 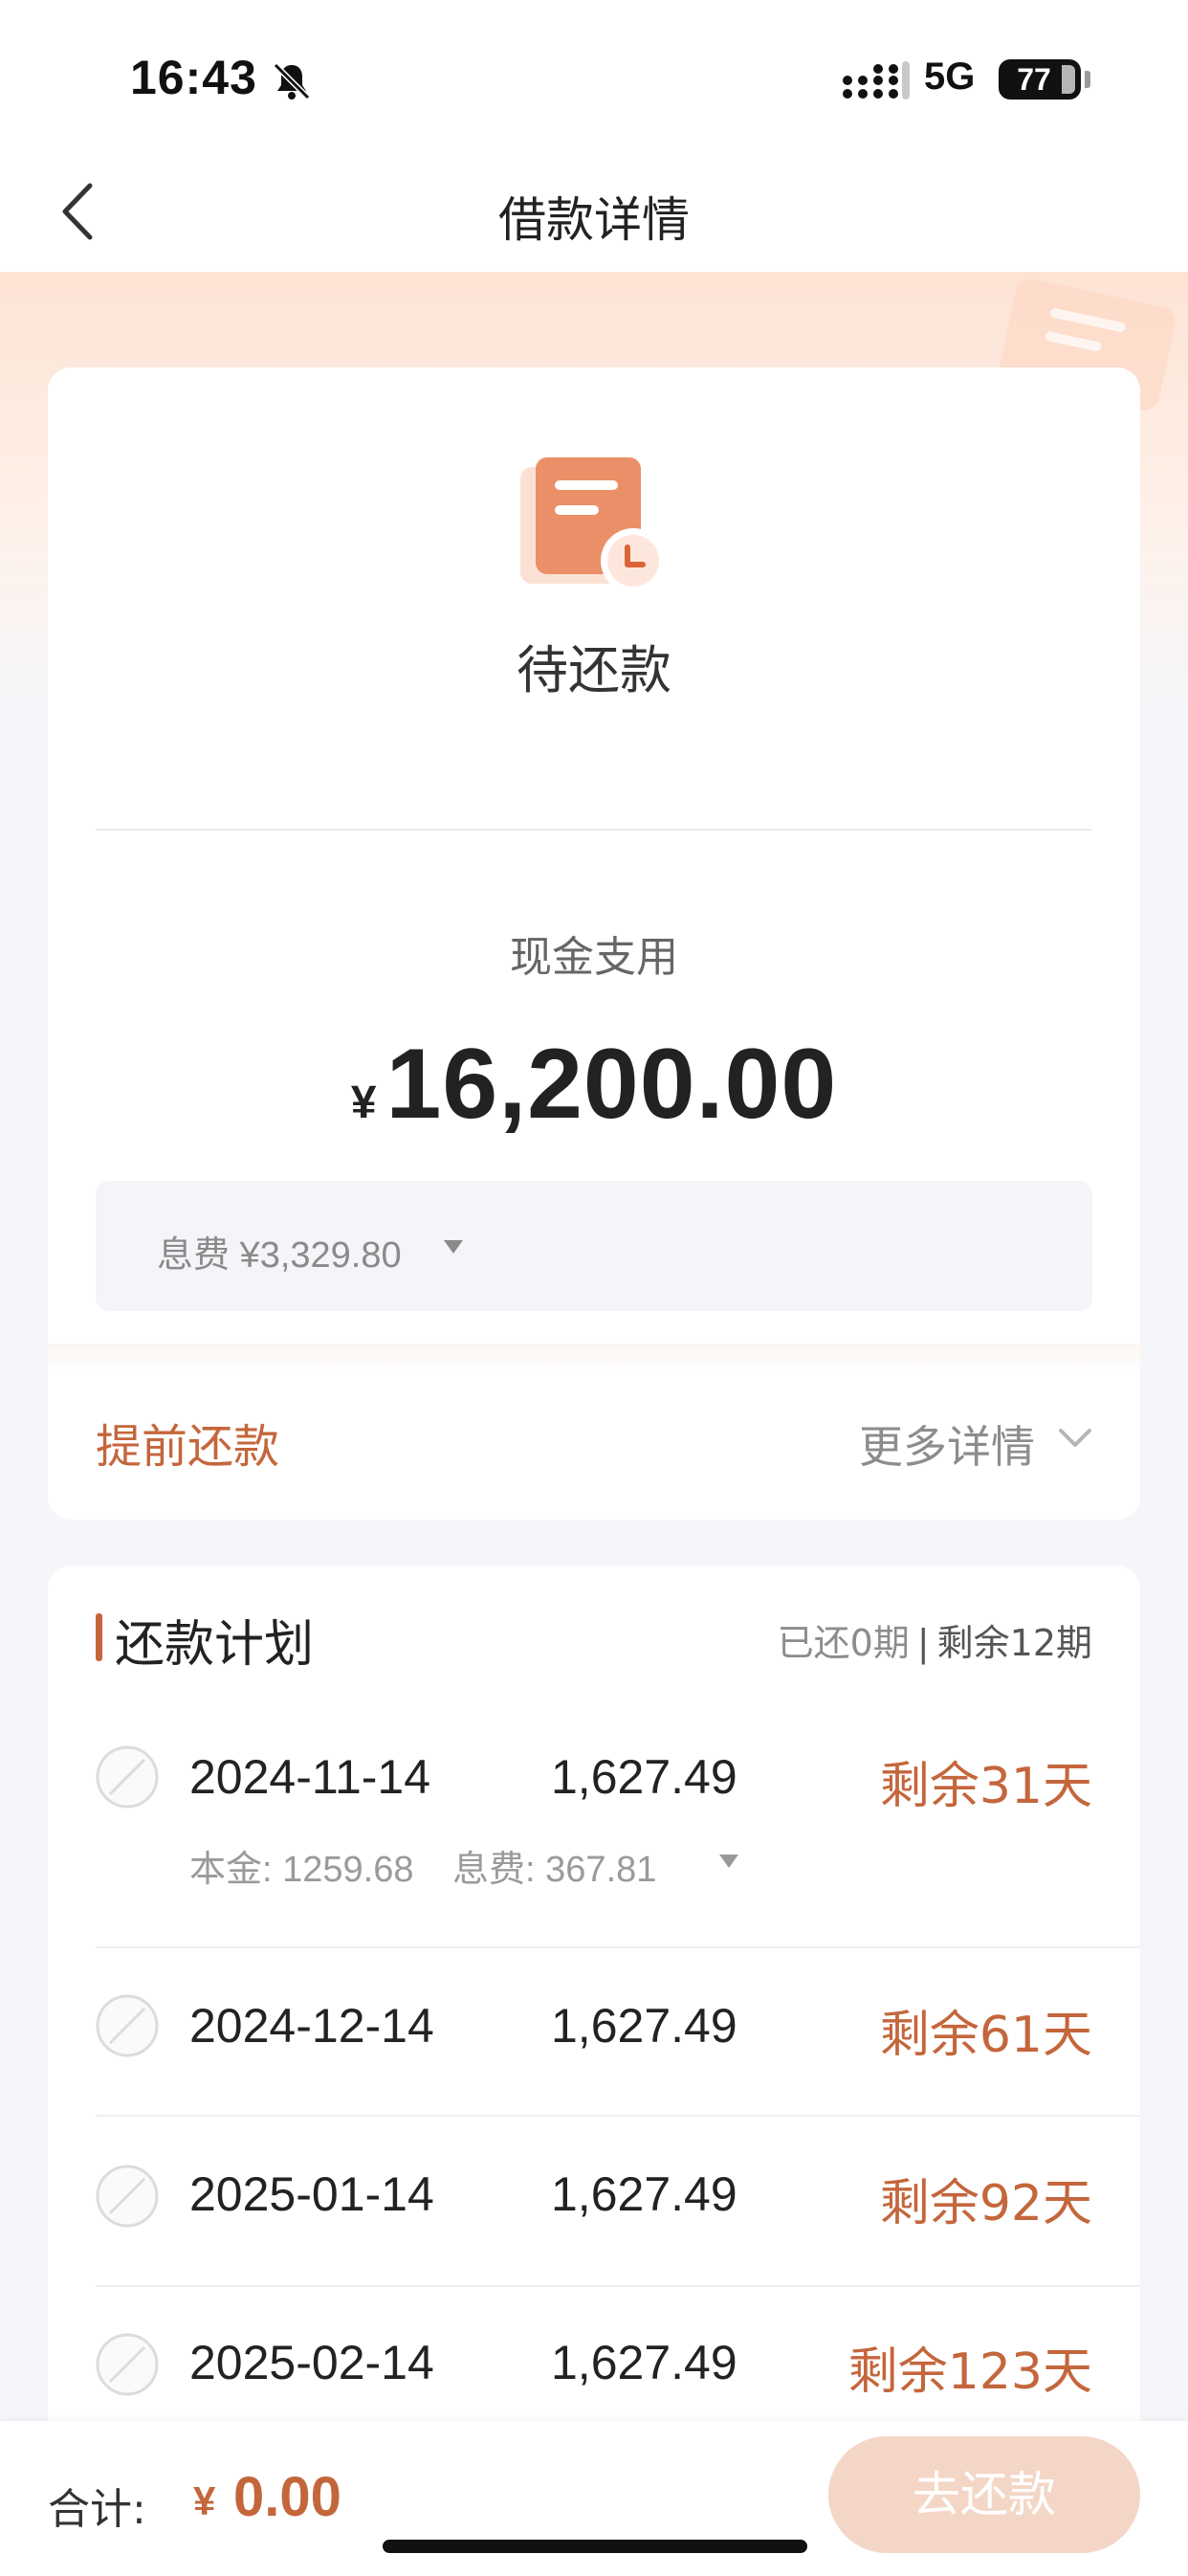 I want to click on installment-date: 2025-02-14, so click(x=311, y=2362).